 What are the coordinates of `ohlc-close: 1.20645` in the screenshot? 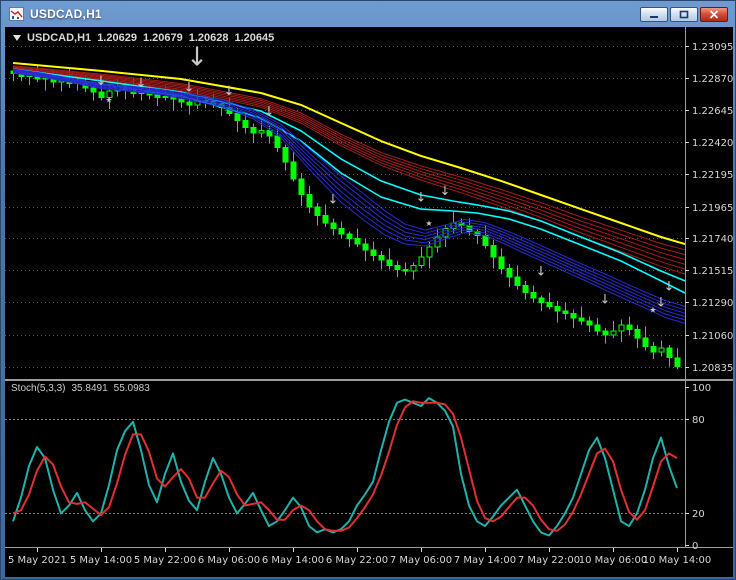 It's located at (254, 38).